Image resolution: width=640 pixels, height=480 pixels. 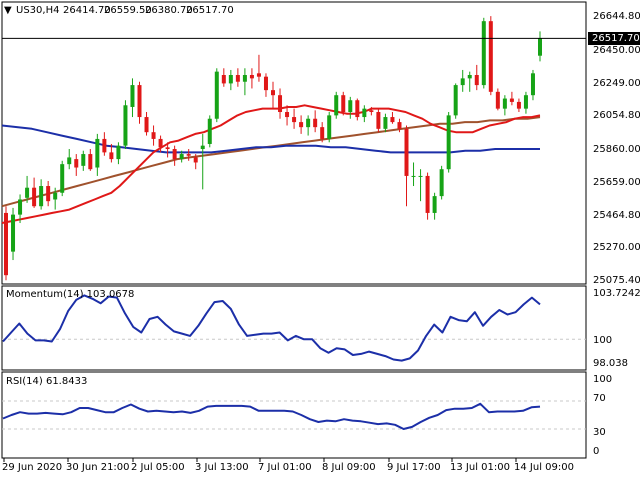 I want to click on time-axis-label: 8 Jul 09:00, so click(x=349, y=467).